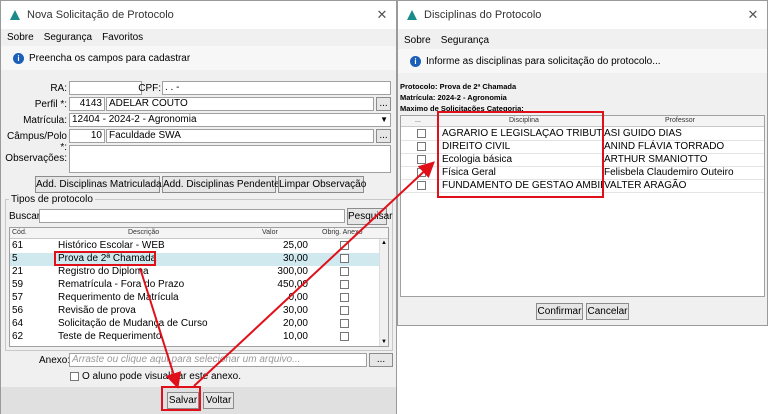 The height and width of the screenshot is (414, 768). I want to click on arrow-prova-to-salvar, so click(160, 328).